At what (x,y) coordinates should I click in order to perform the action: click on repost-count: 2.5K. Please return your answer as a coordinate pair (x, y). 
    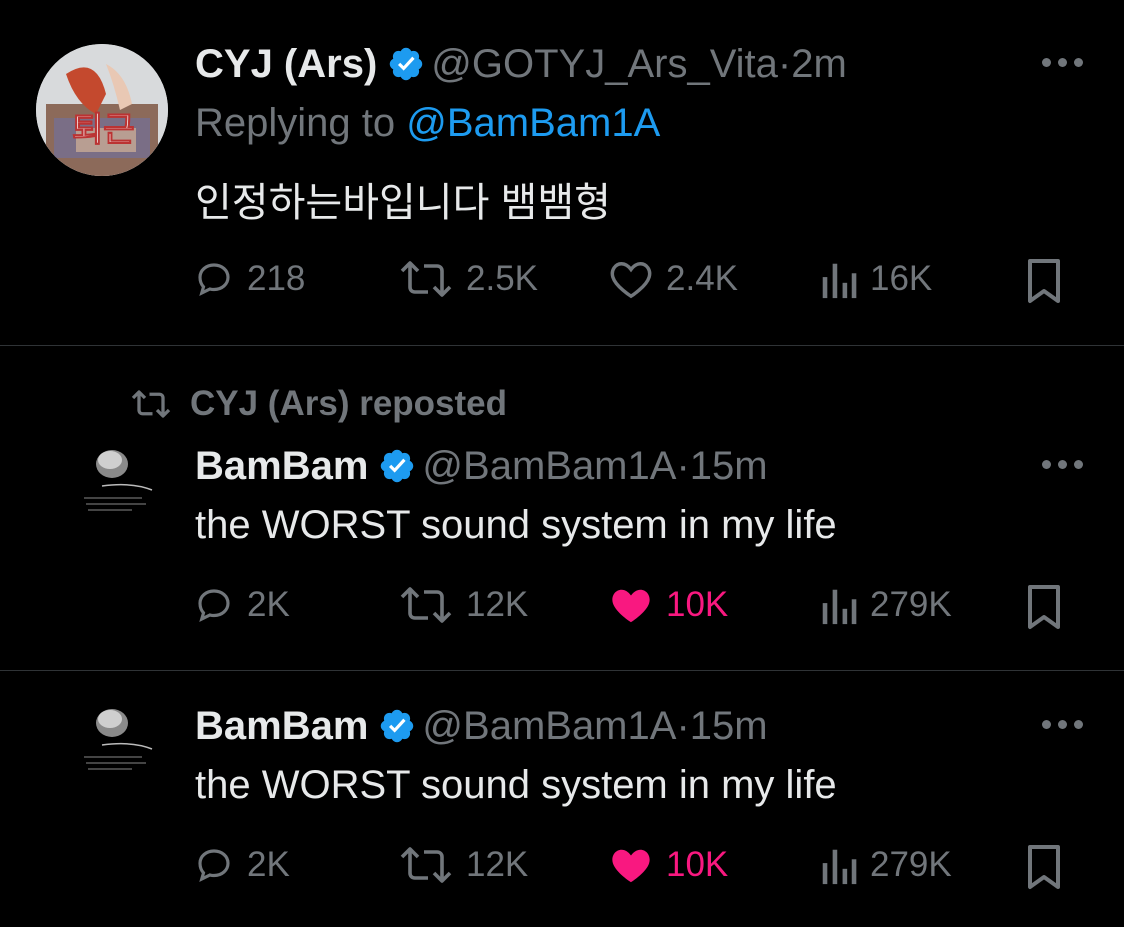
    Looking at the image, I should click on (502, 278).